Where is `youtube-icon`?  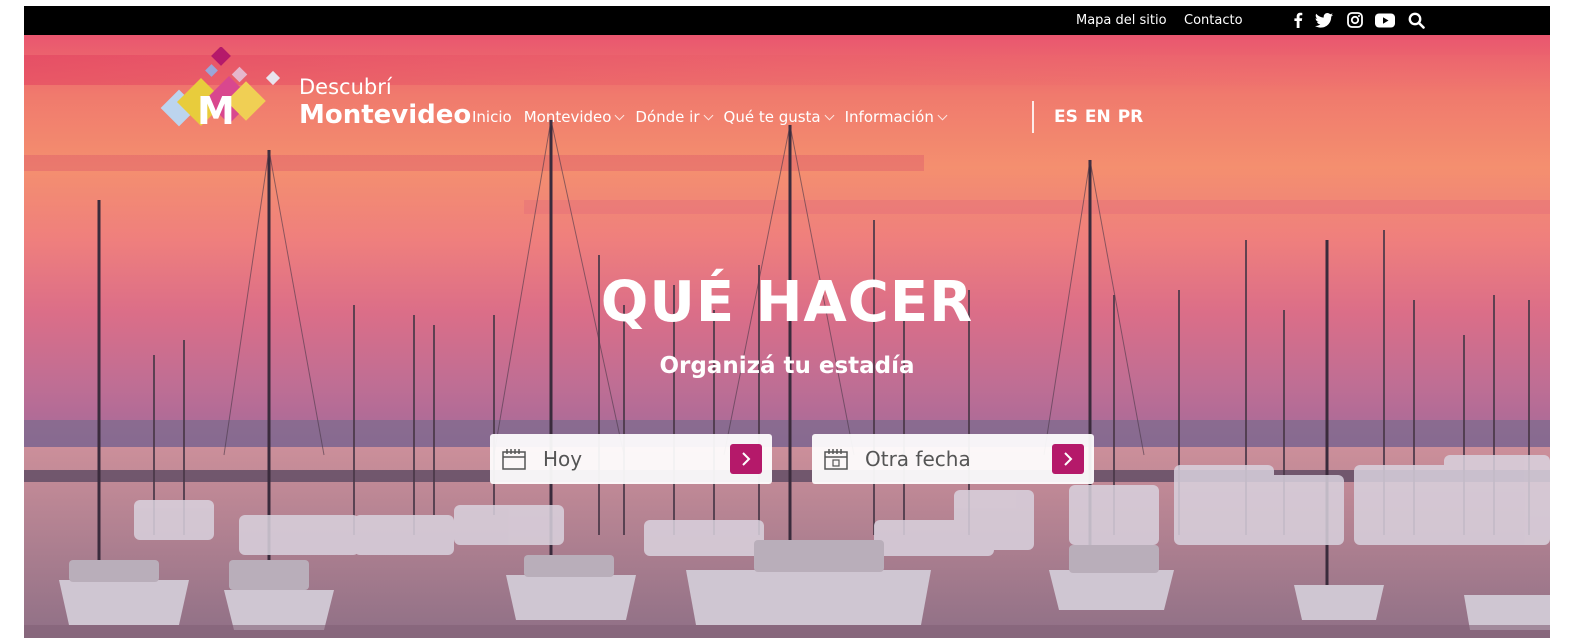
youtube-icon is located at coordinates (1385, 20).